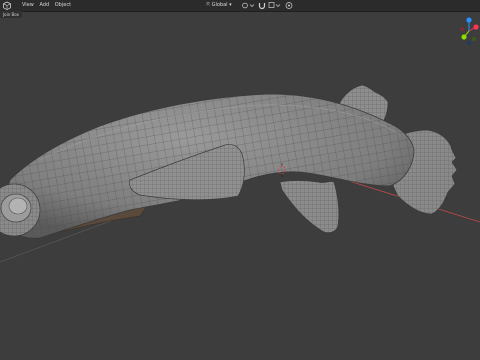 Image resolution: width=480 pixels, height=360 pixels. I want to click on pivot-icon, so click(248, 5).